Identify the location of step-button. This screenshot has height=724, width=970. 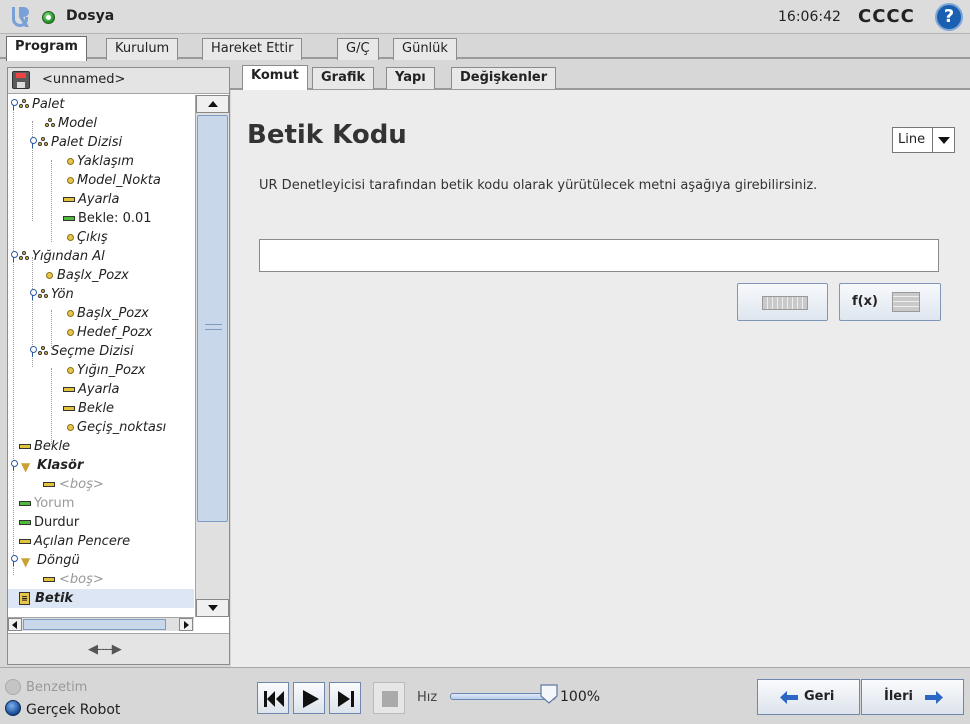
(345, 698).